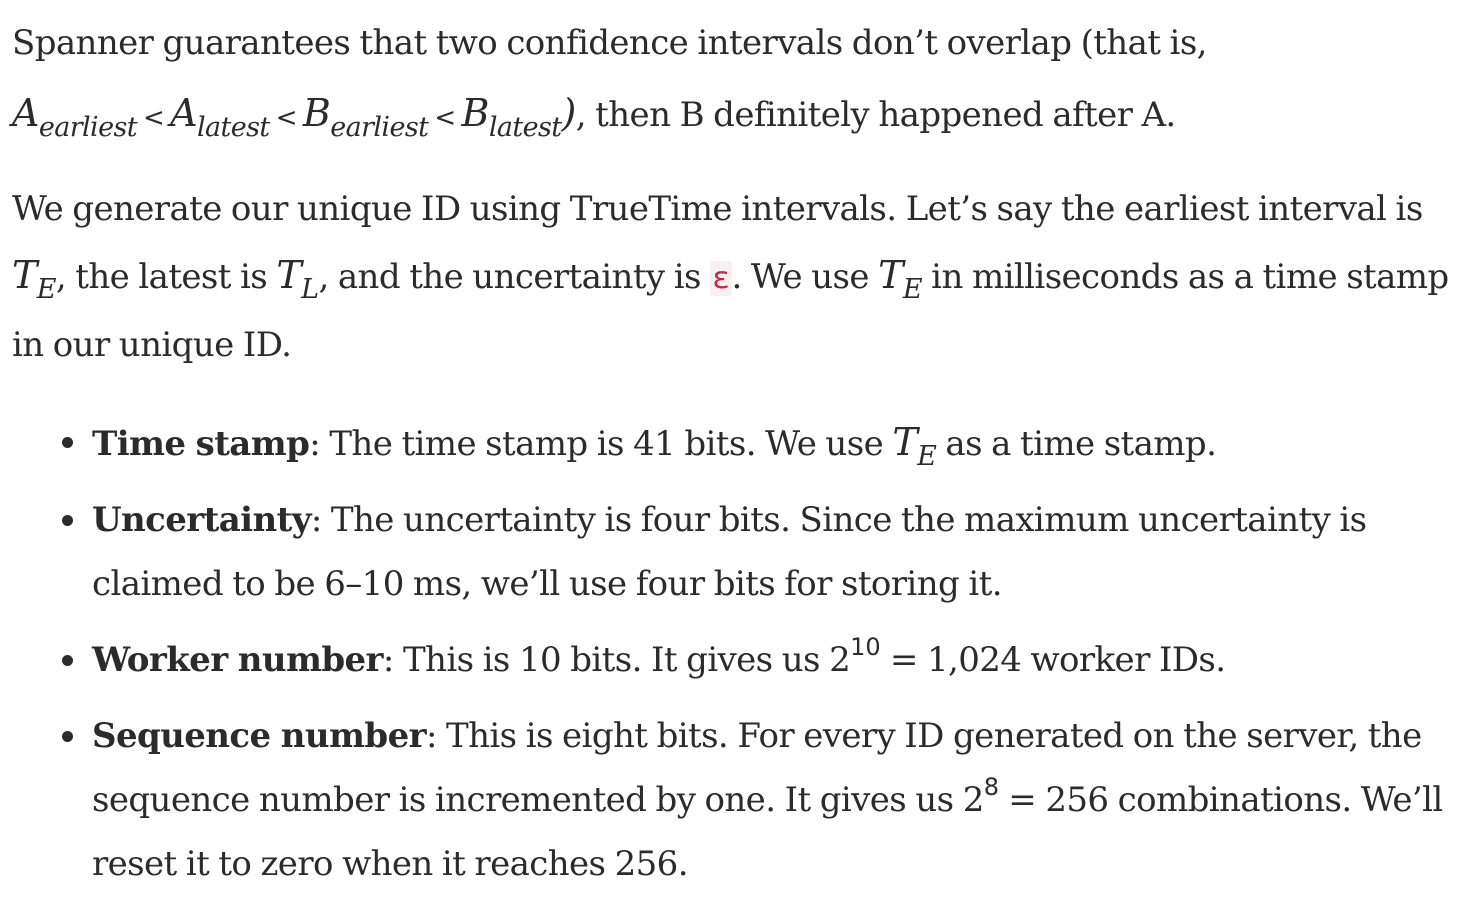  I want to click on list-item-term: Worker number, so click(237, 660).